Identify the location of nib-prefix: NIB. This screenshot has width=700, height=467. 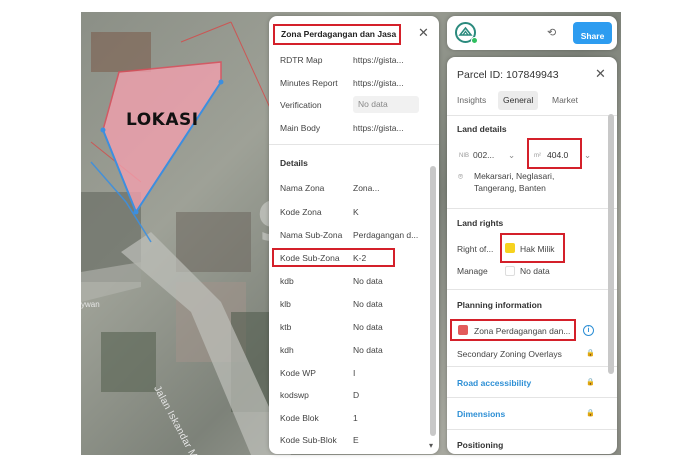
(464, 156).